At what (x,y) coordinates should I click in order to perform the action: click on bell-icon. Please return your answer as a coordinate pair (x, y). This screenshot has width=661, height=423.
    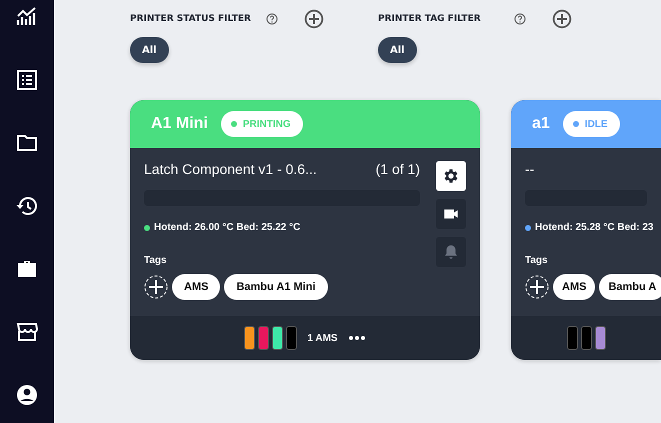
    Looking at the image, I should click on (451, 252).